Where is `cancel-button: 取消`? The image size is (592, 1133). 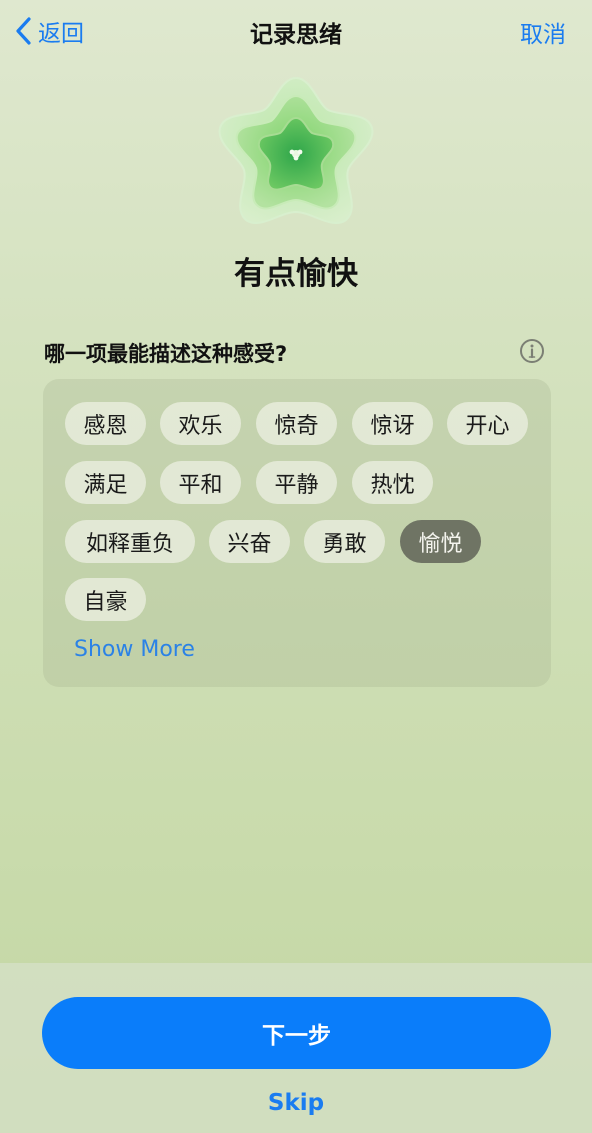 cancel-button: 取消 is located at coordinates (543, 32).